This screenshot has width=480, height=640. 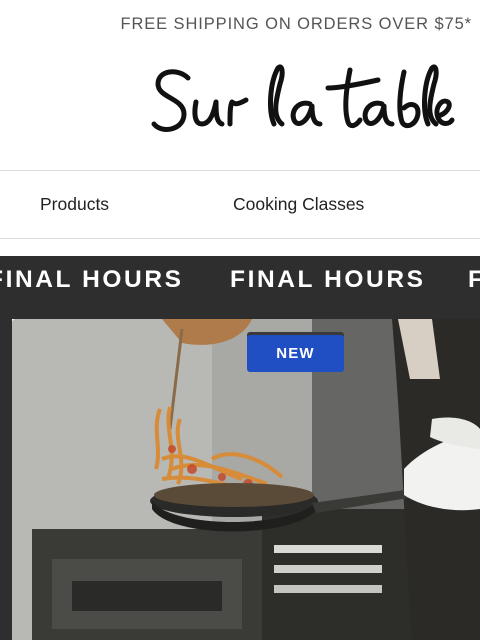 What do you see at coordinates (296, 23) in the screenshot?
I see `promo-text: FREE SHIPPING ON ORDERS OVER $75*` at bounding box center [296, 23].